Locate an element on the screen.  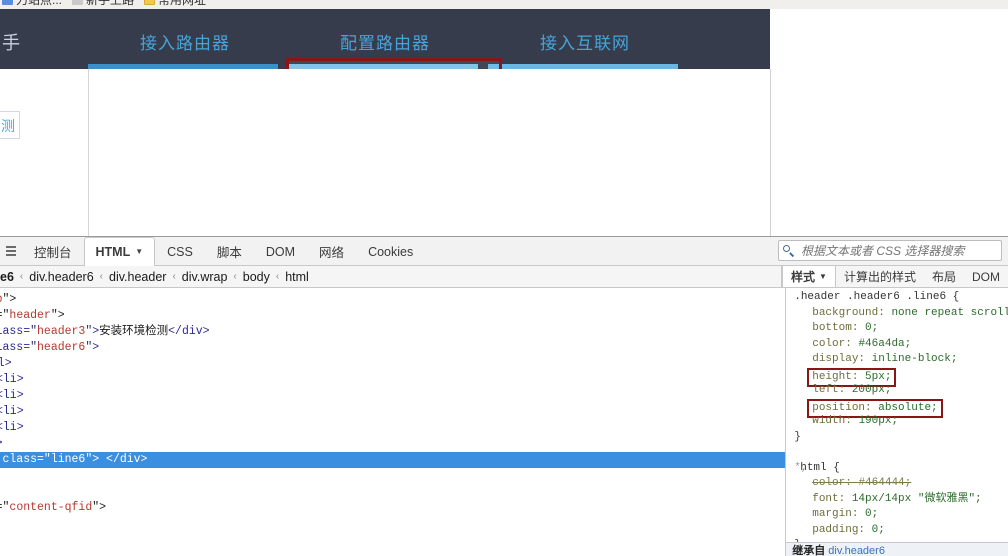
inherited-label: 继承自 is located at coordinates (809, 550).